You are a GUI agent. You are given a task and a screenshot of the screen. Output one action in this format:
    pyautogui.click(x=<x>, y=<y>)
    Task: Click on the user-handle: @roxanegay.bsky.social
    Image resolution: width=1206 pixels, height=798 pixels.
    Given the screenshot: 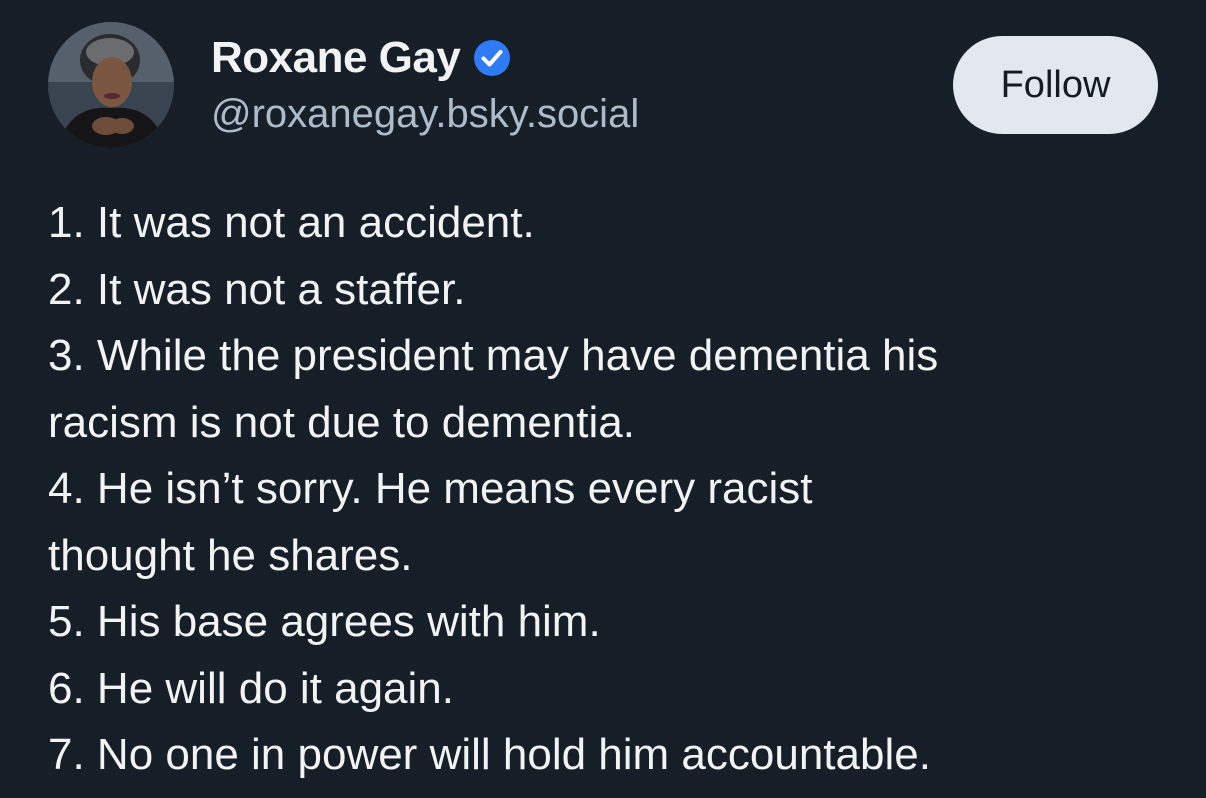 What is the action you would take?
    pyautogui.click(x=425, y=114)
    